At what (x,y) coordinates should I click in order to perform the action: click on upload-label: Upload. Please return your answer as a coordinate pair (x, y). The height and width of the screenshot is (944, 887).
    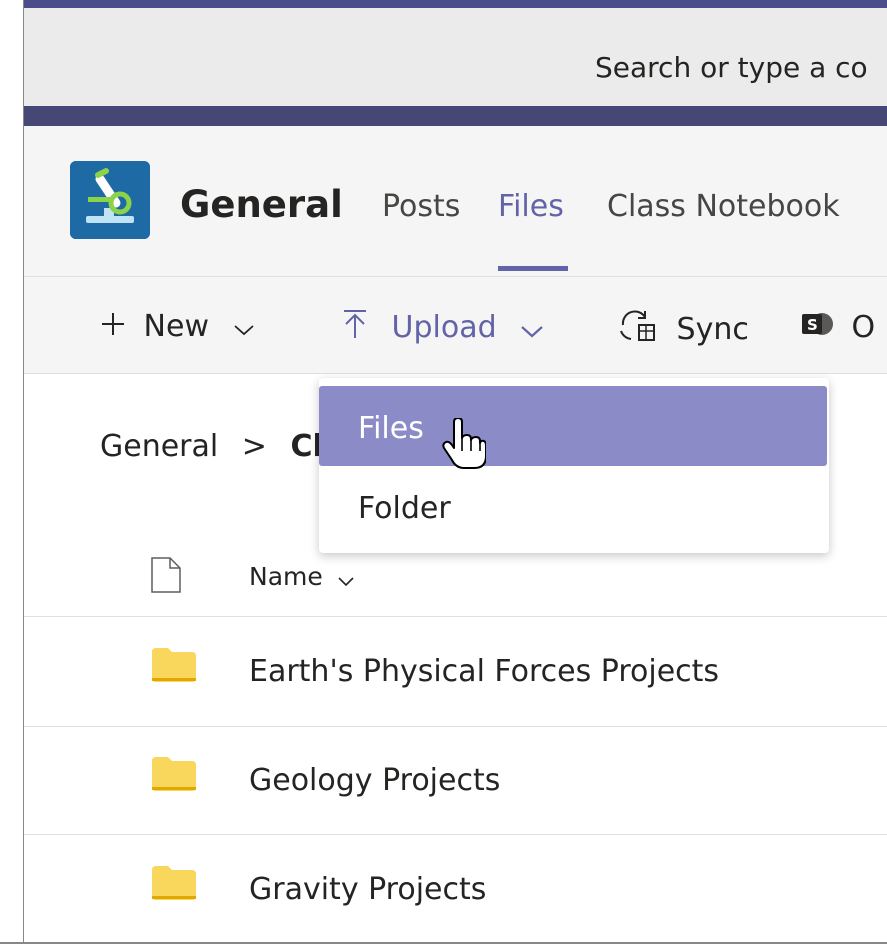
    Looking at the image, I should click on (444, 327).